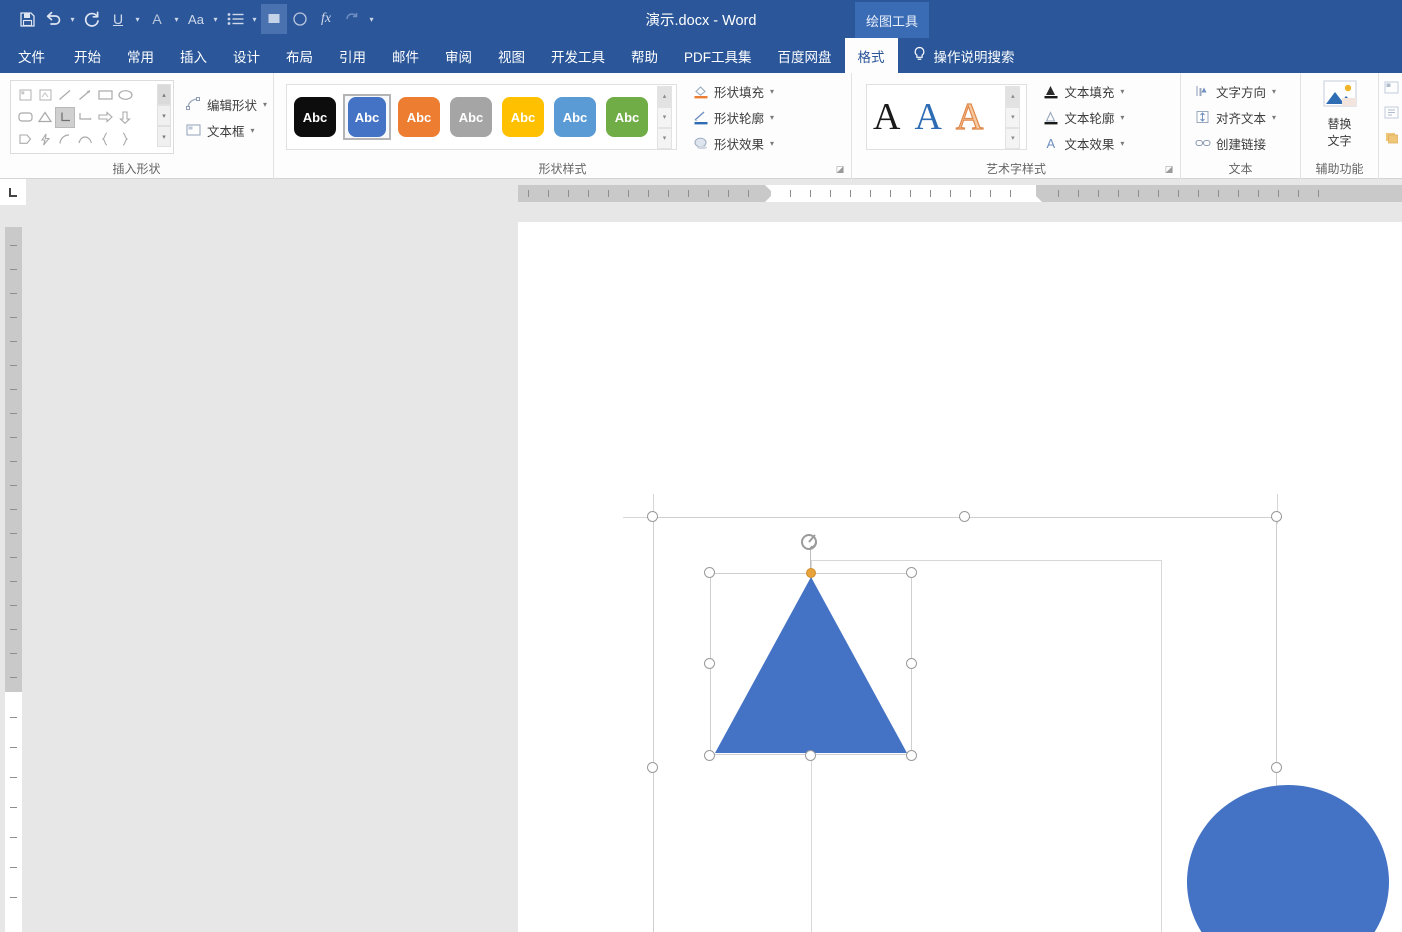 The image size is (1402, 932). Describe the element at coordinates (771, 199) in the screenshot. I see `hanging-indent-marker` at that location.